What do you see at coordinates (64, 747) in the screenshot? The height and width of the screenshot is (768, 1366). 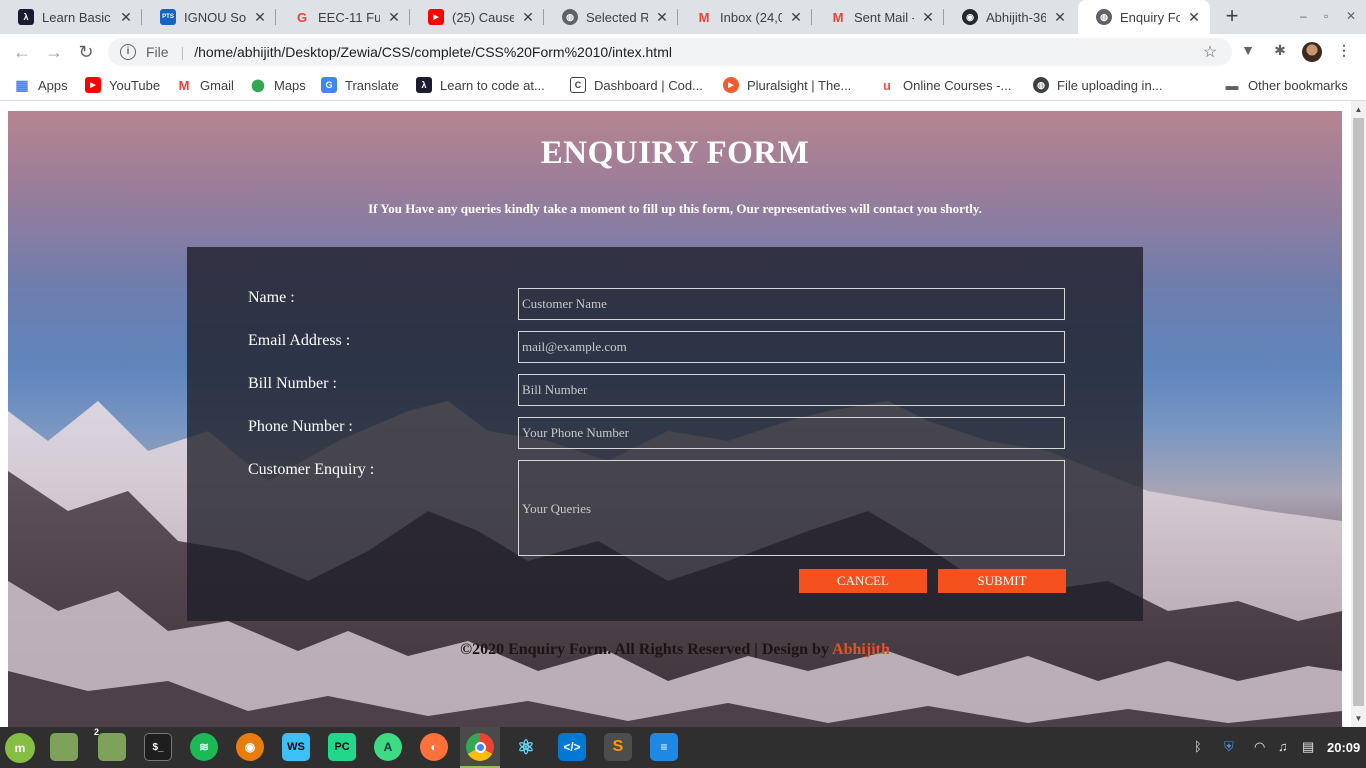 I see `files-icon` at bounding box center [64, 747].